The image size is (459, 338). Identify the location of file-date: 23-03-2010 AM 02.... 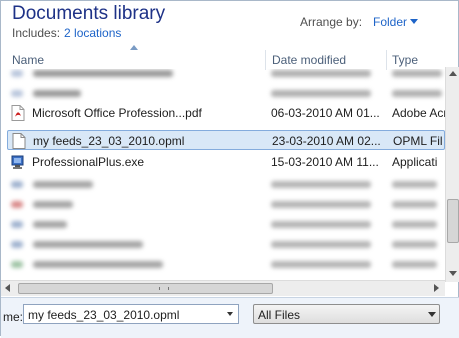
(326, 141).